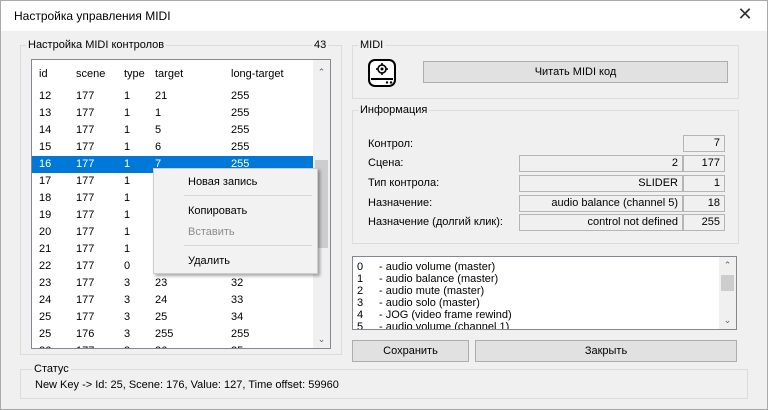 The width and height of the screenshot is (768, 410). I want to click on context-menu: Новая запись Копировать Вставить Удалить, so click(235, 221).